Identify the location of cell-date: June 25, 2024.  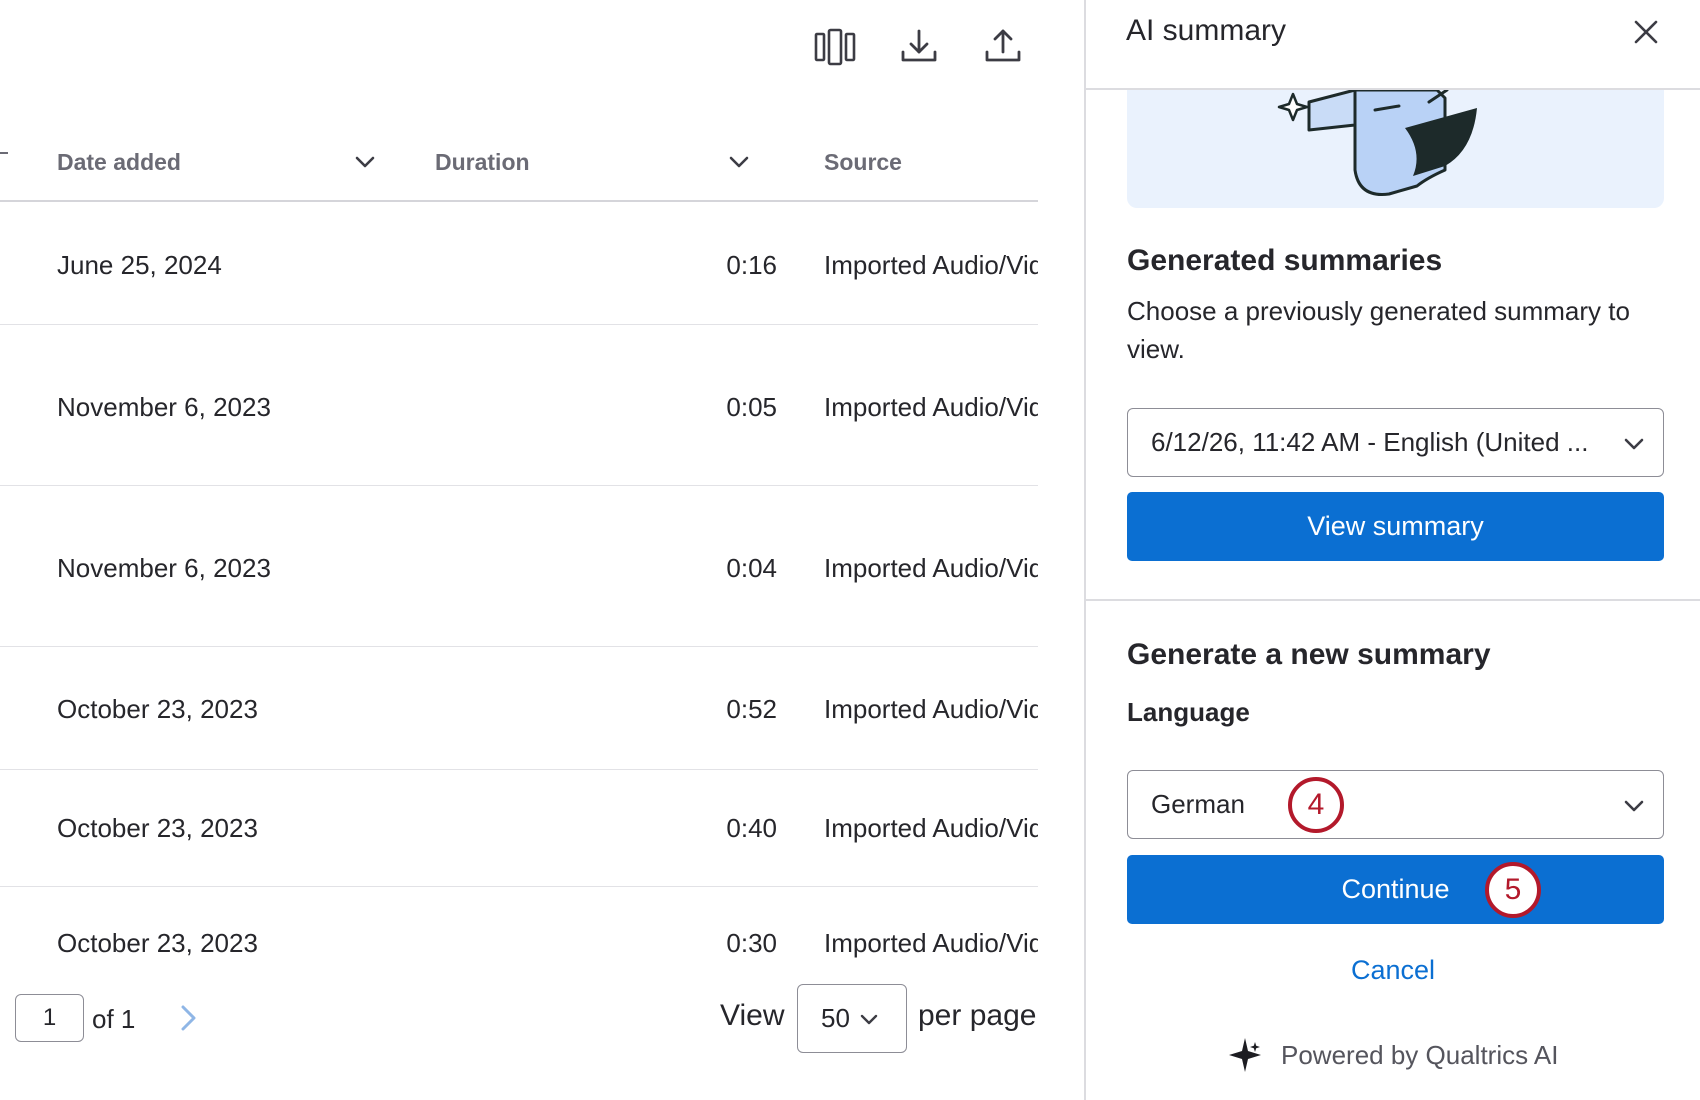
(139, 265).